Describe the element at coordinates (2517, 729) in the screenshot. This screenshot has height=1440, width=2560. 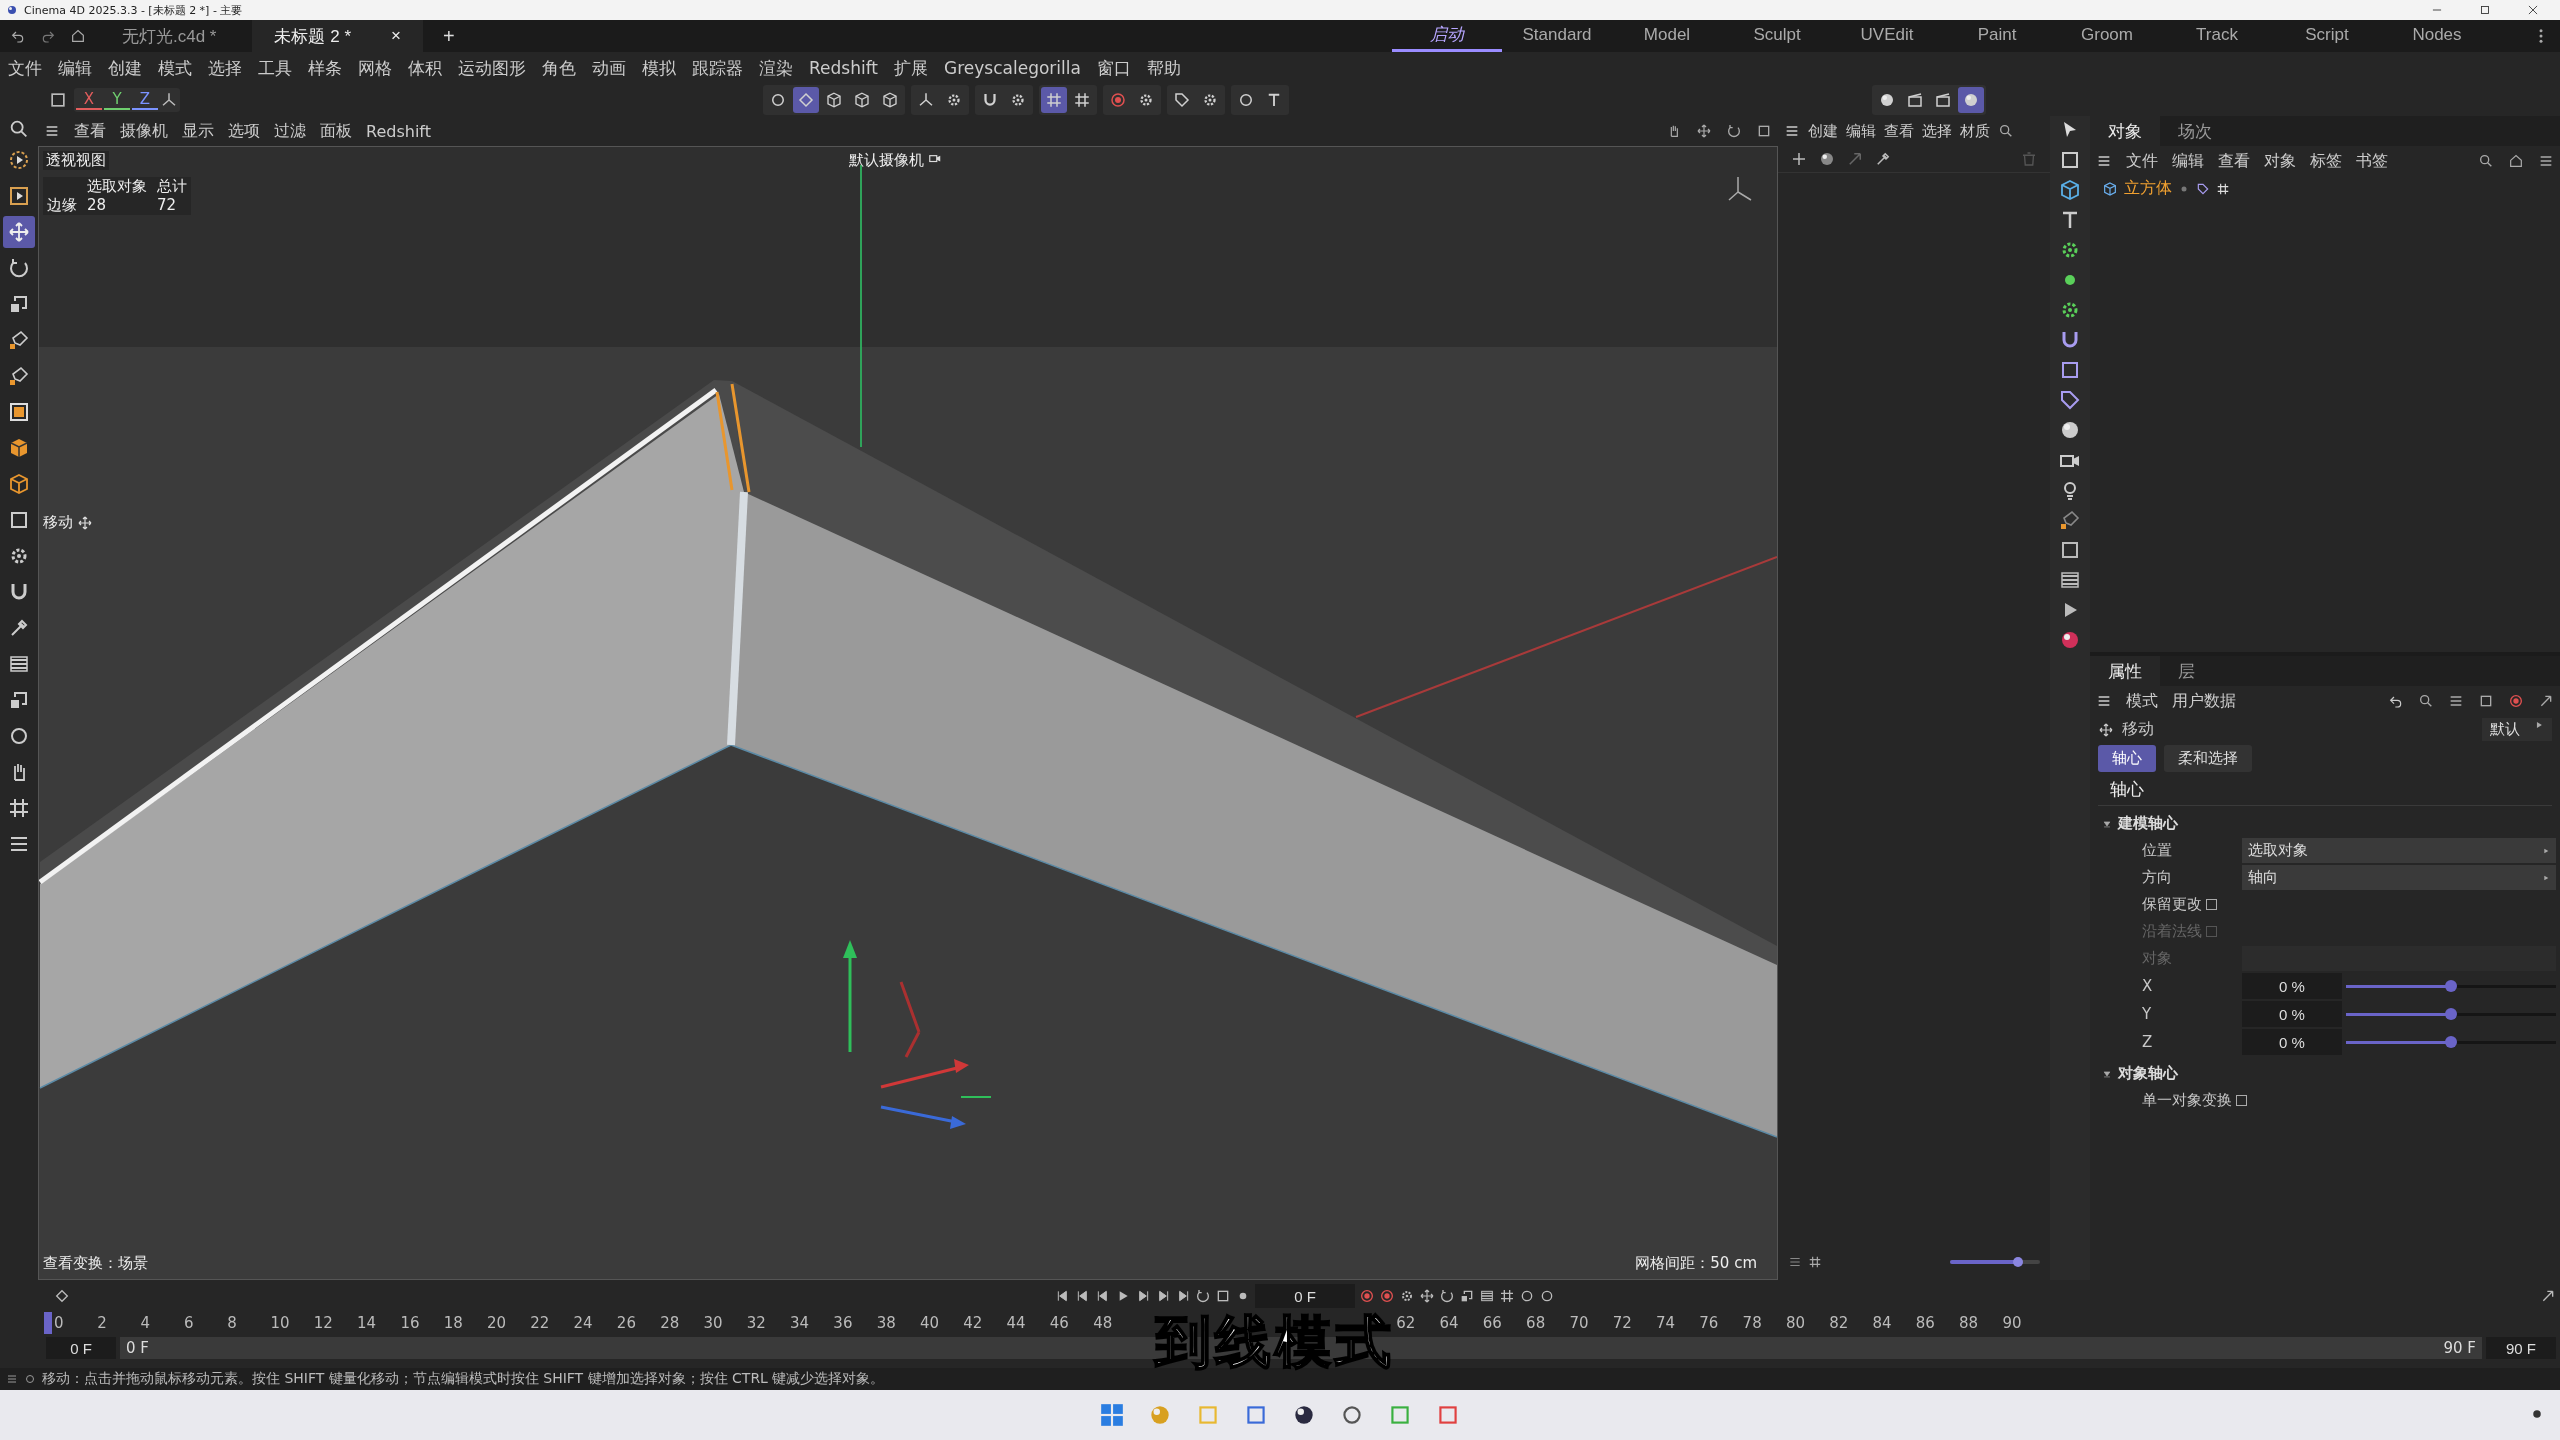
I see `preset-dropdown: 默认` at that location.